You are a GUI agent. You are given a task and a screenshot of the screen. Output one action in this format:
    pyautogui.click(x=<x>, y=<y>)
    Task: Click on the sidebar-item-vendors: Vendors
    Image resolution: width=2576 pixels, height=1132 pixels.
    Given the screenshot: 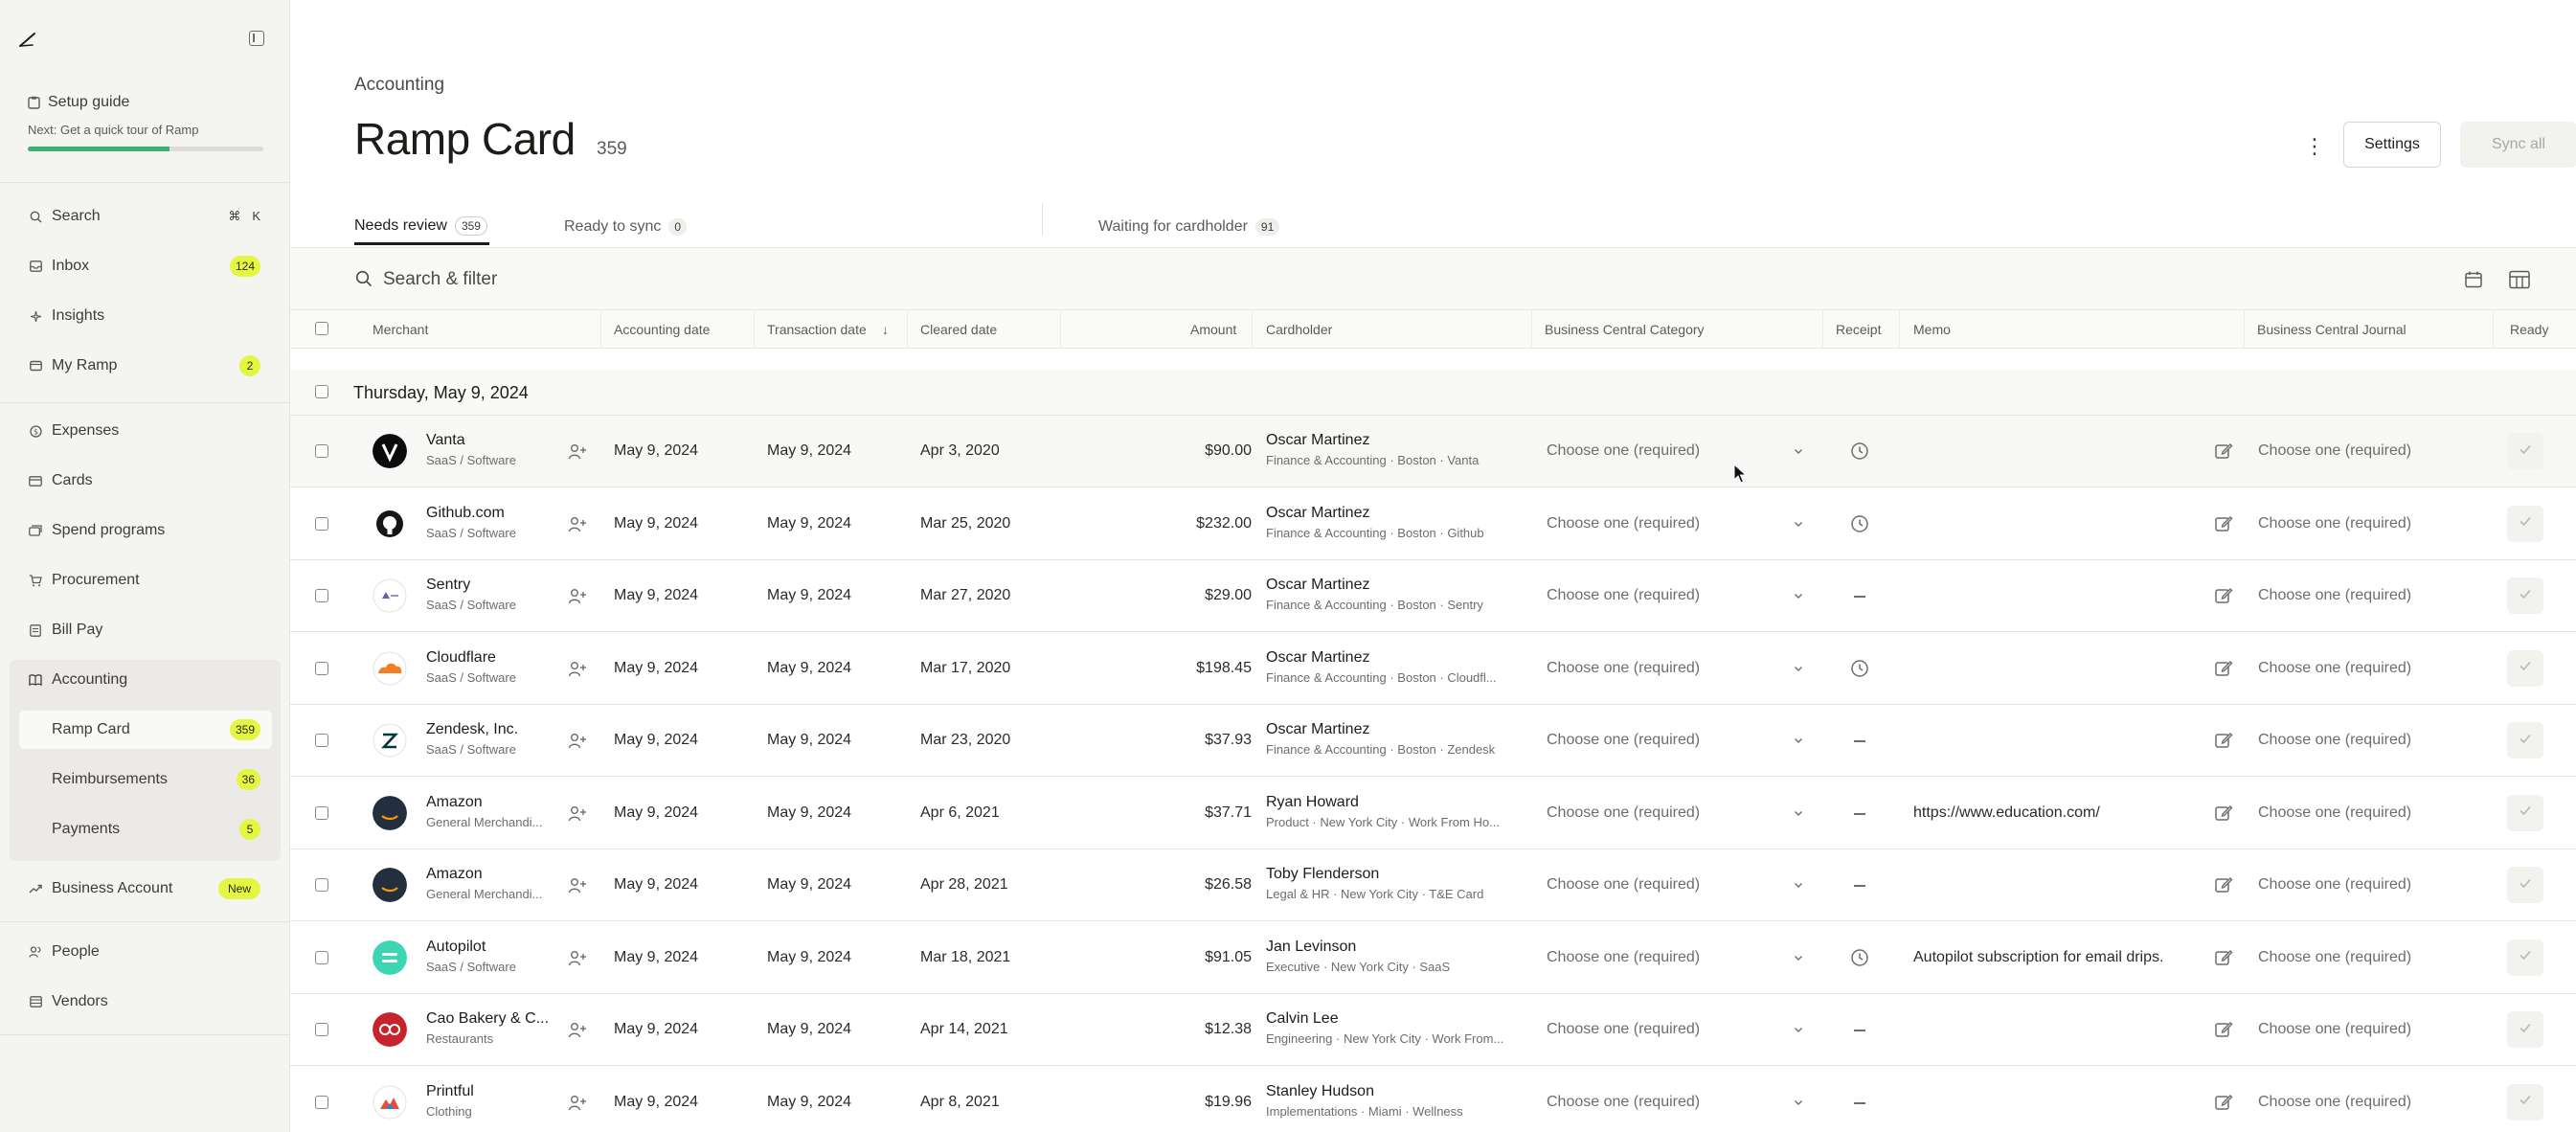 What is the action you would take?
    pyautogui.click(x=145, y=1002)
    